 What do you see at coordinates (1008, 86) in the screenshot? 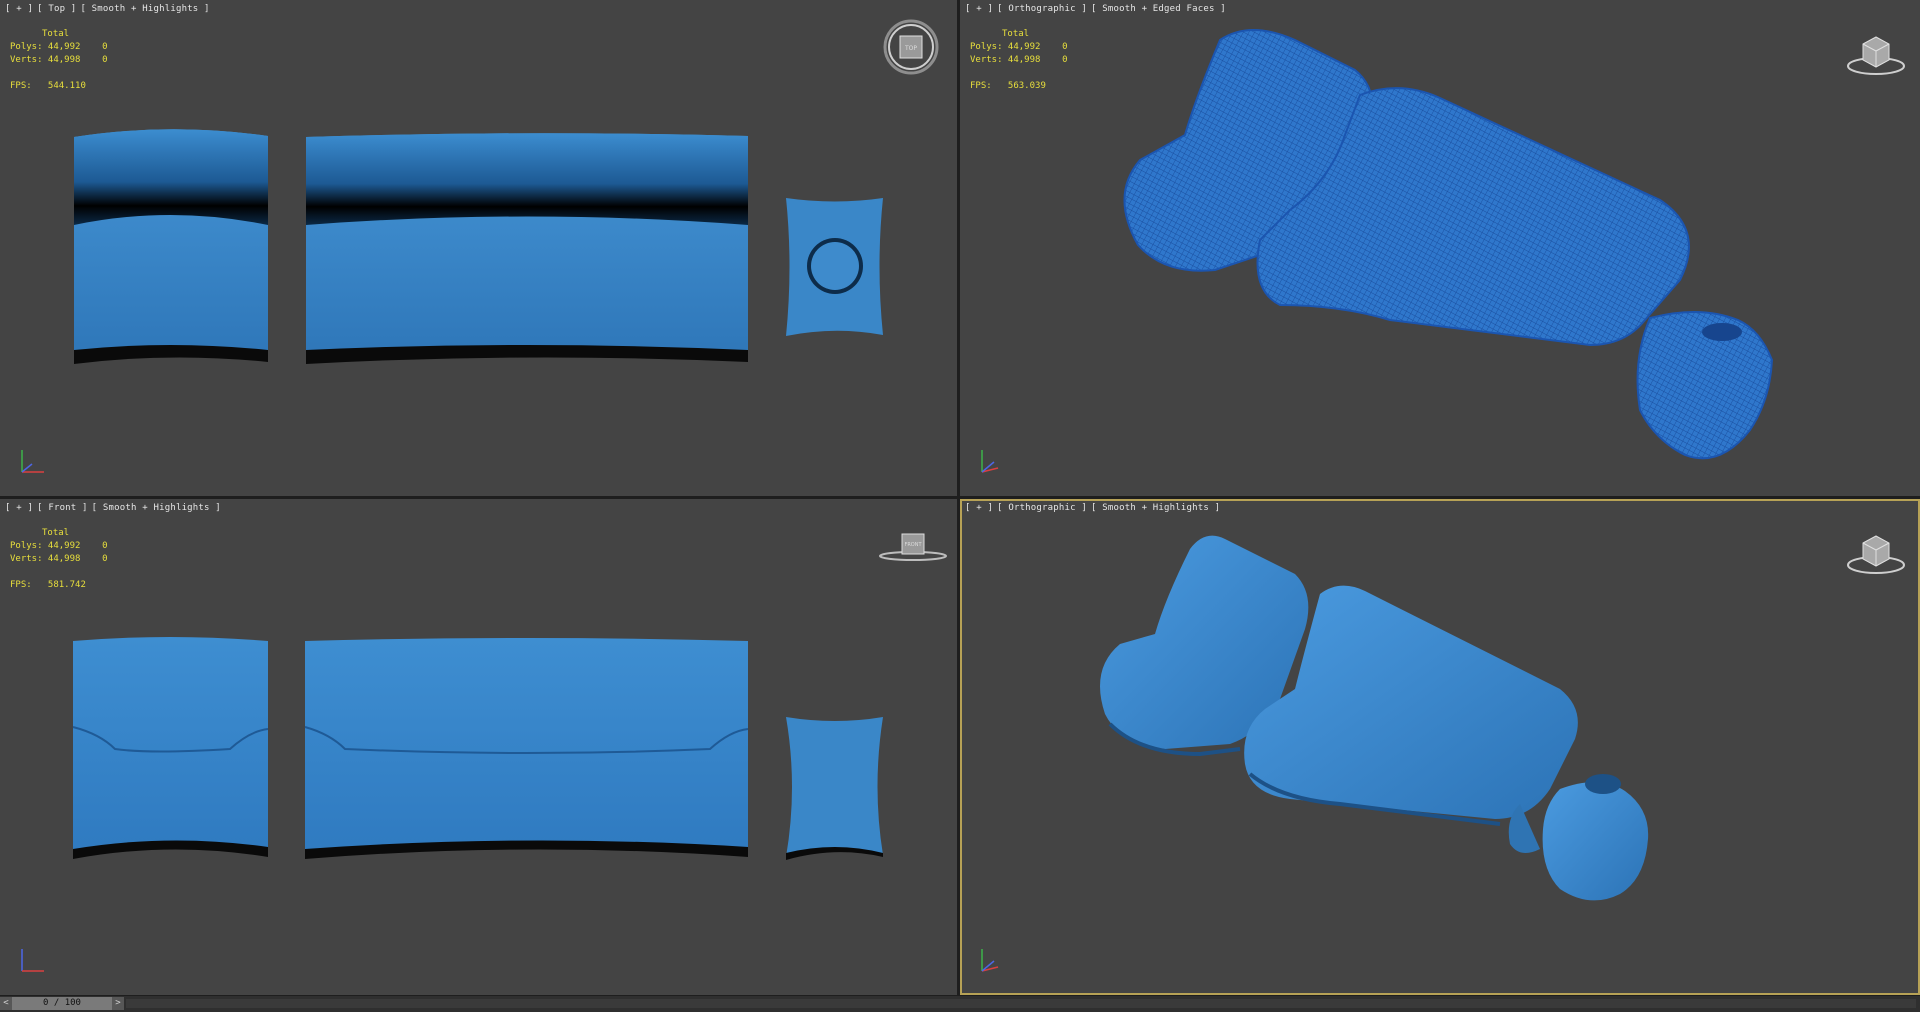
I see `stats-fps: FPS: 563.039` at bounding box center [1008, 86].